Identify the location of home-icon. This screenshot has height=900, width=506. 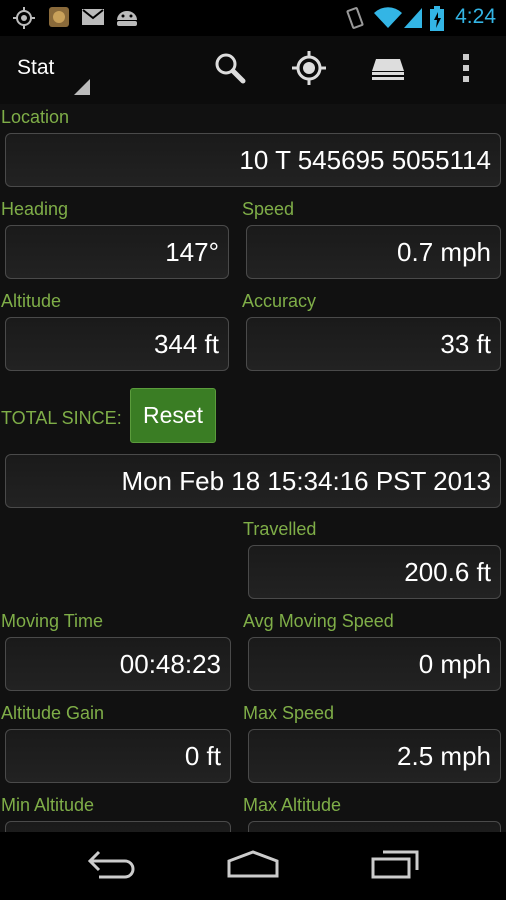
(253, 866).